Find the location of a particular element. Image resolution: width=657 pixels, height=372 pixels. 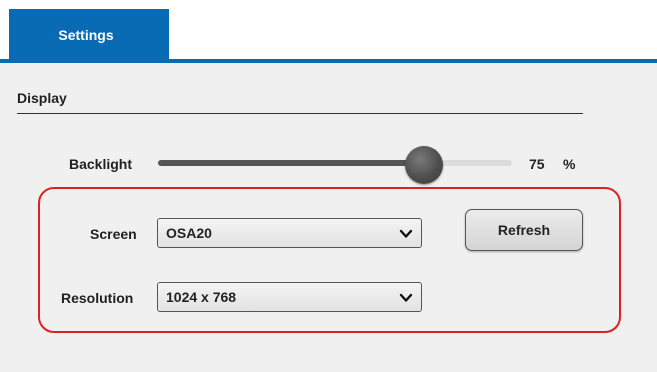

tab-underline is located at coordinates (328, 61).